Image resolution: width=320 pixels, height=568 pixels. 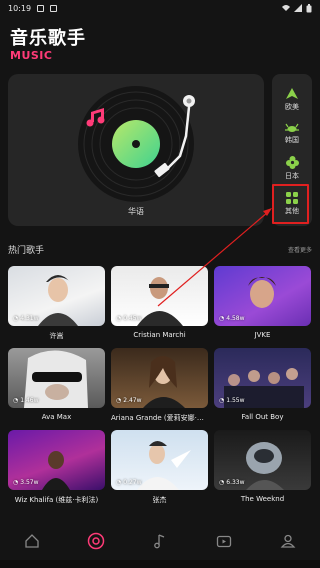 I want to click on artist-name: Fall Out Boy, so click(x=262, y=417).